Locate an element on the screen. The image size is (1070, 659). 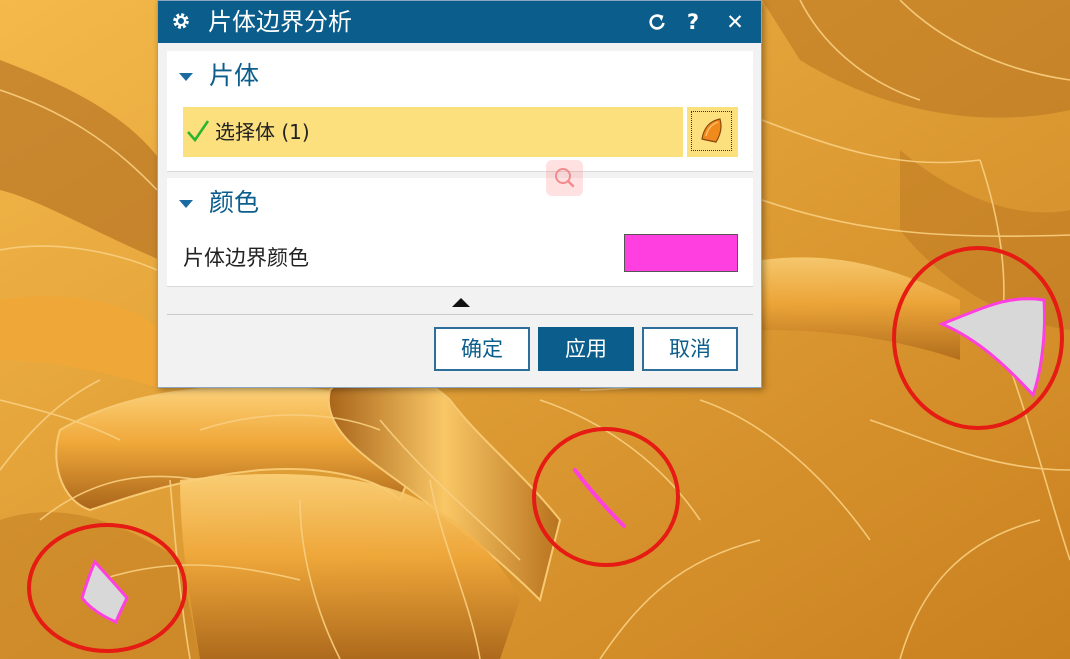
select-body-button is located at coordinates (712, 132).